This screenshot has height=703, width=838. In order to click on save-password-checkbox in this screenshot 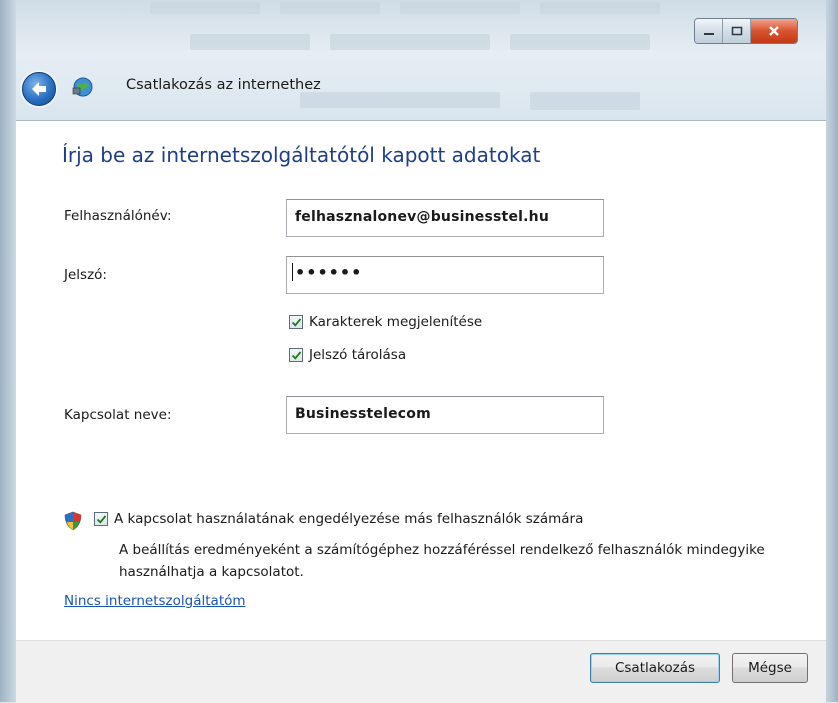, I will do `click(296, 355)`.